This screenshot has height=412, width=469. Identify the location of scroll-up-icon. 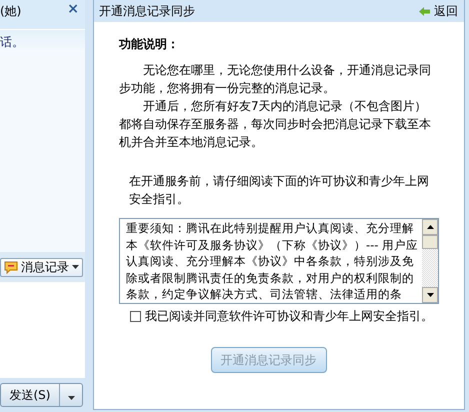
(430, 227).